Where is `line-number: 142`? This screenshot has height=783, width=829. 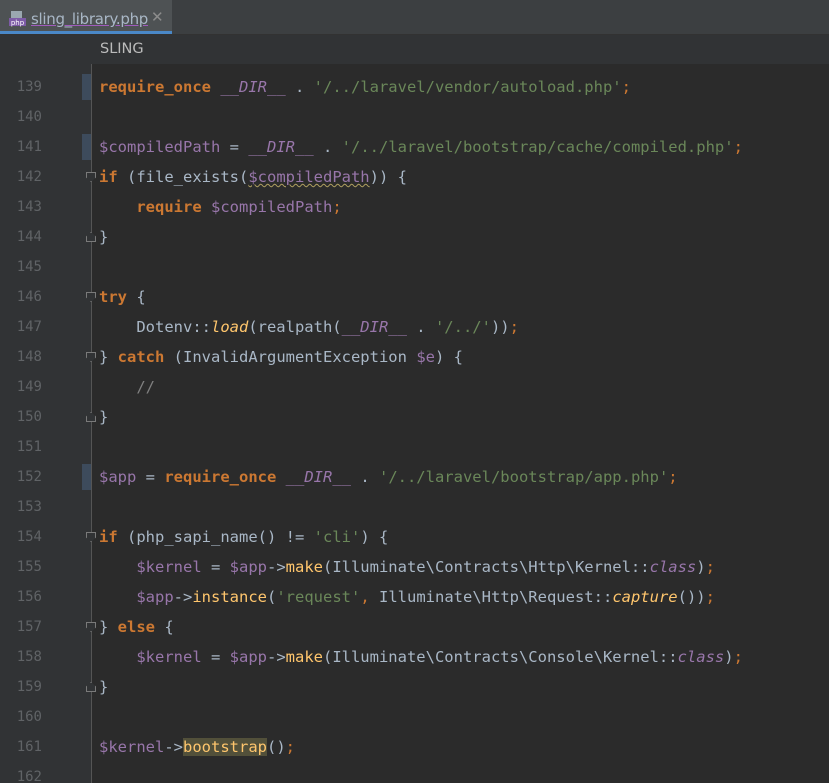 line-number: 142 is located at coordinates (29, 177).